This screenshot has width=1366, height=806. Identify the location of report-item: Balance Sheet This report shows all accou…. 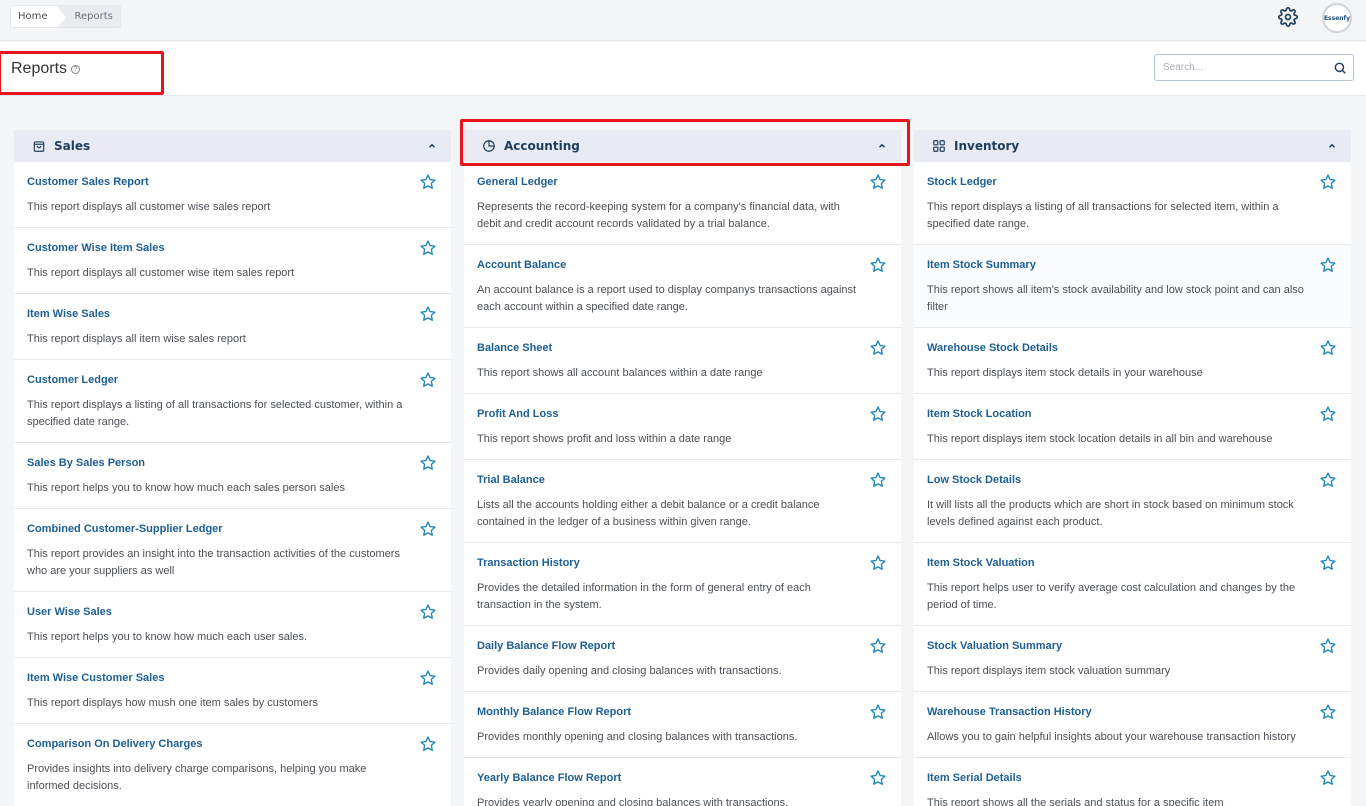
(682, 361).